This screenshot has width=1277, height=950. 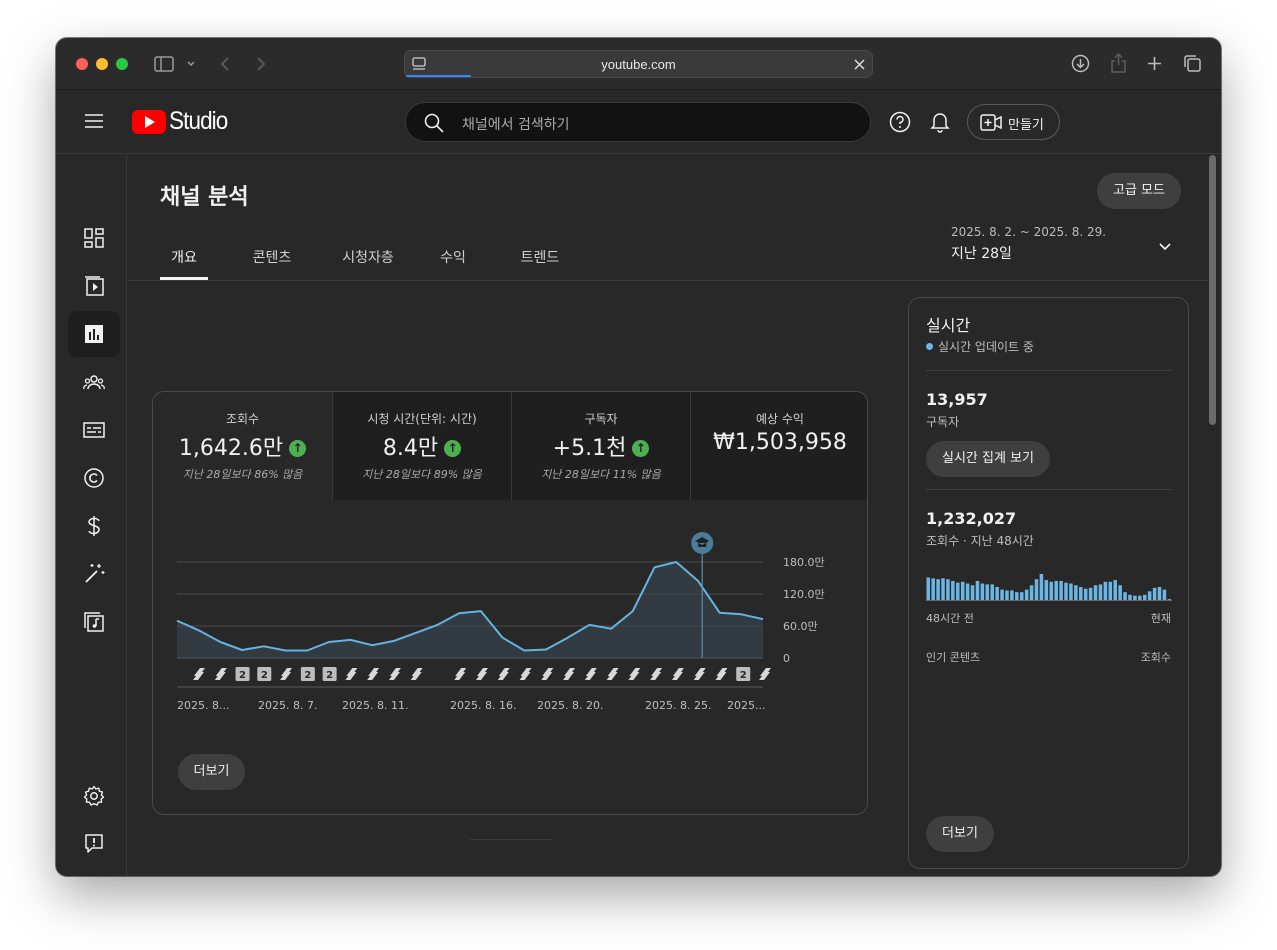 I want to click on audio-library-icon, so click(x=94, y=622).